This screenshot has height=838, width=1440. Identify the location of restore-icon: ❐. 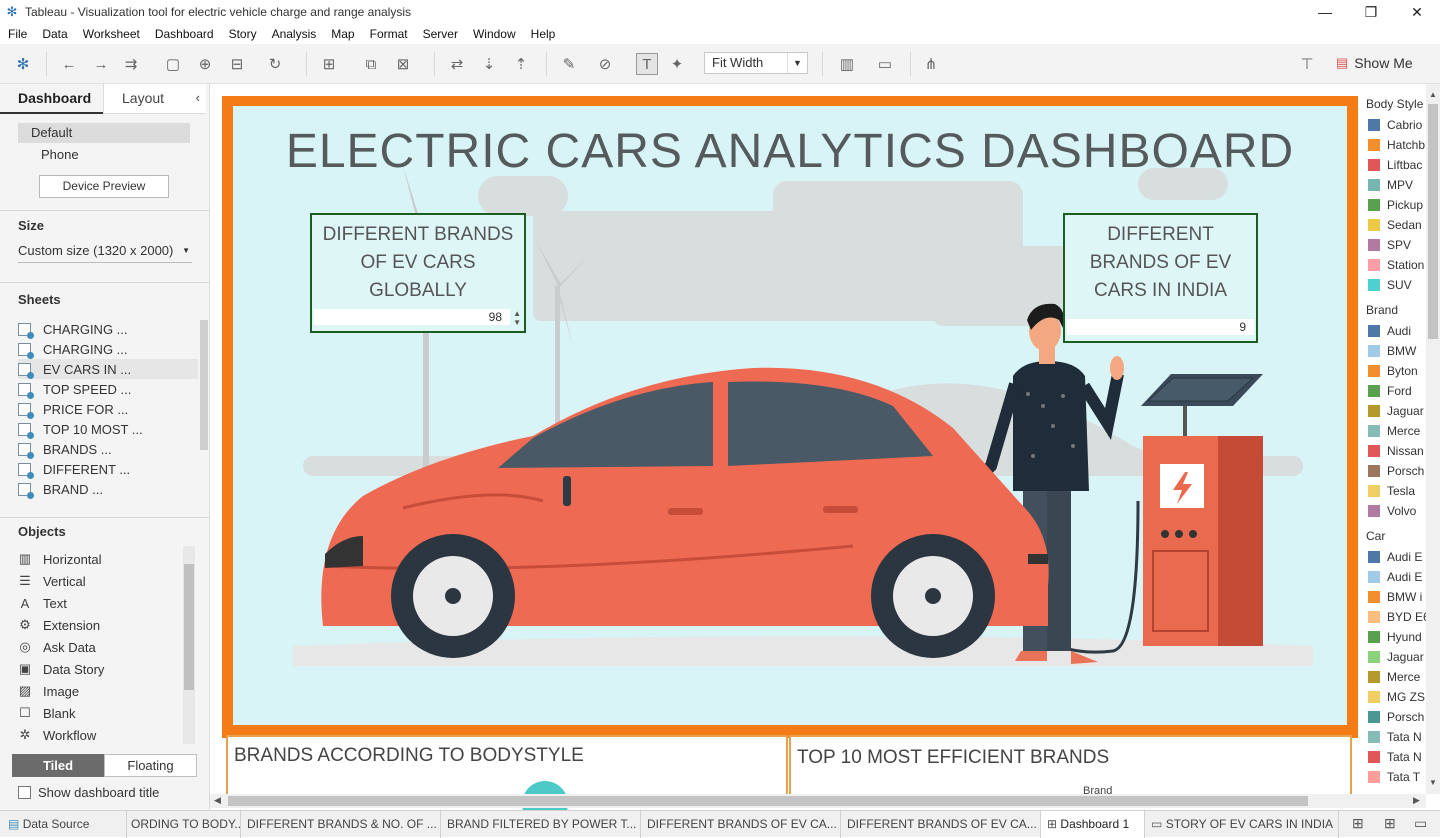
(1371, 12).